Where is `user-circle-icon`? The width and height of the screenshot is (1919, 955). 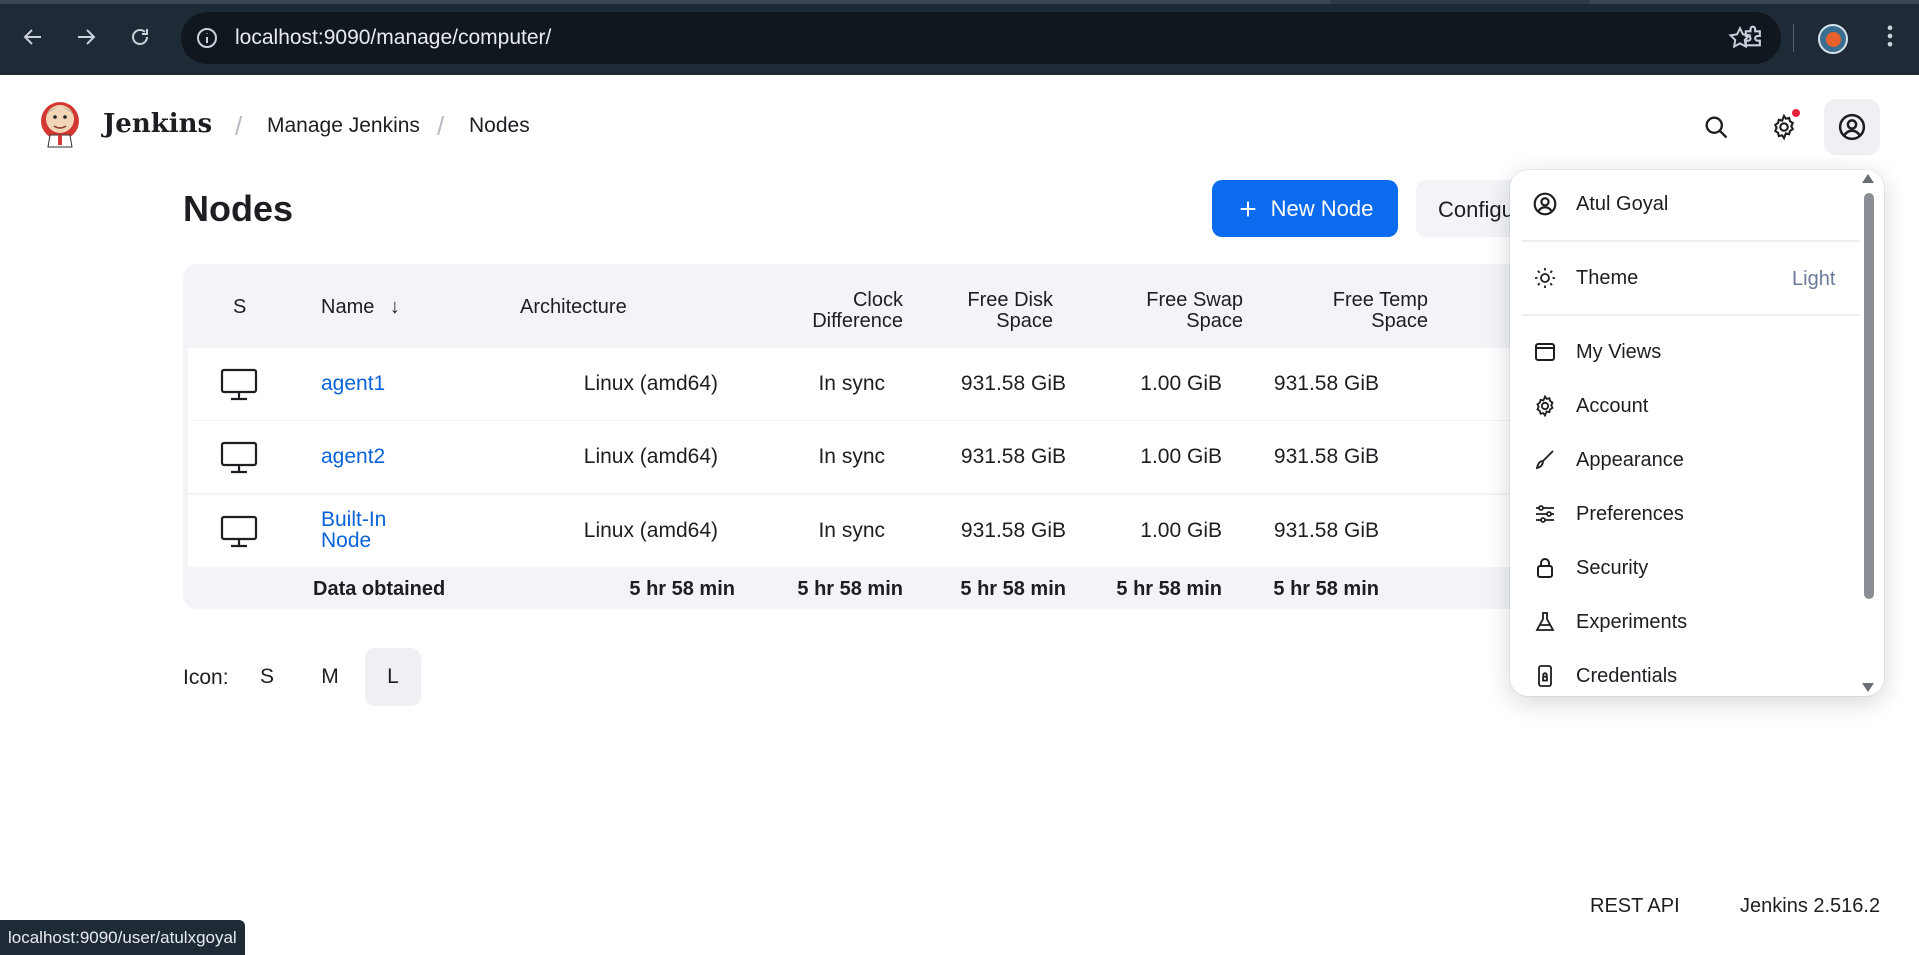
user-circle-icon is located at coordinates (1545, 204).